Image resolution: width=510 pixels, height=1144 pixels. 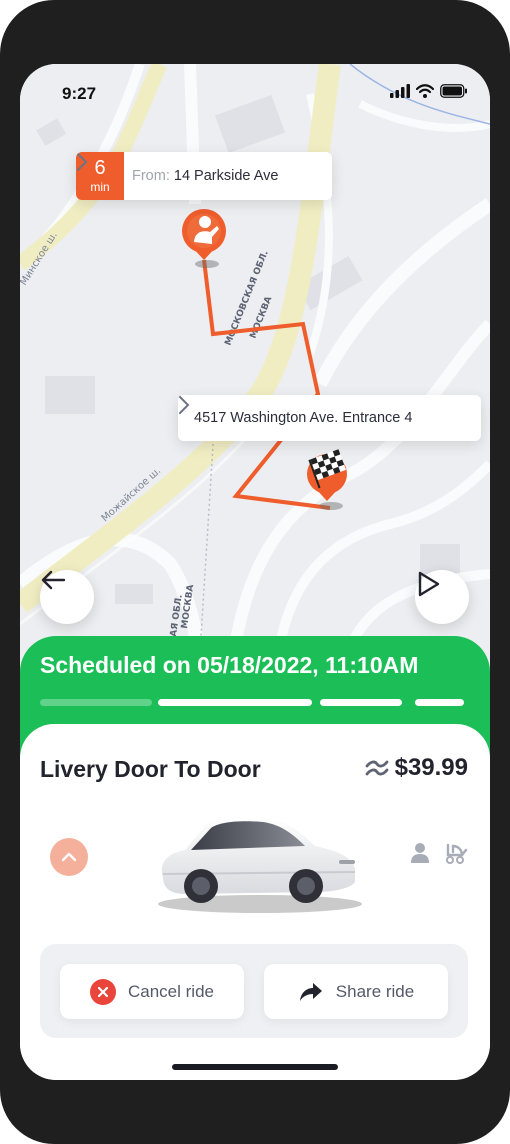 I want to click on back-button, so click(x=67, y=597).